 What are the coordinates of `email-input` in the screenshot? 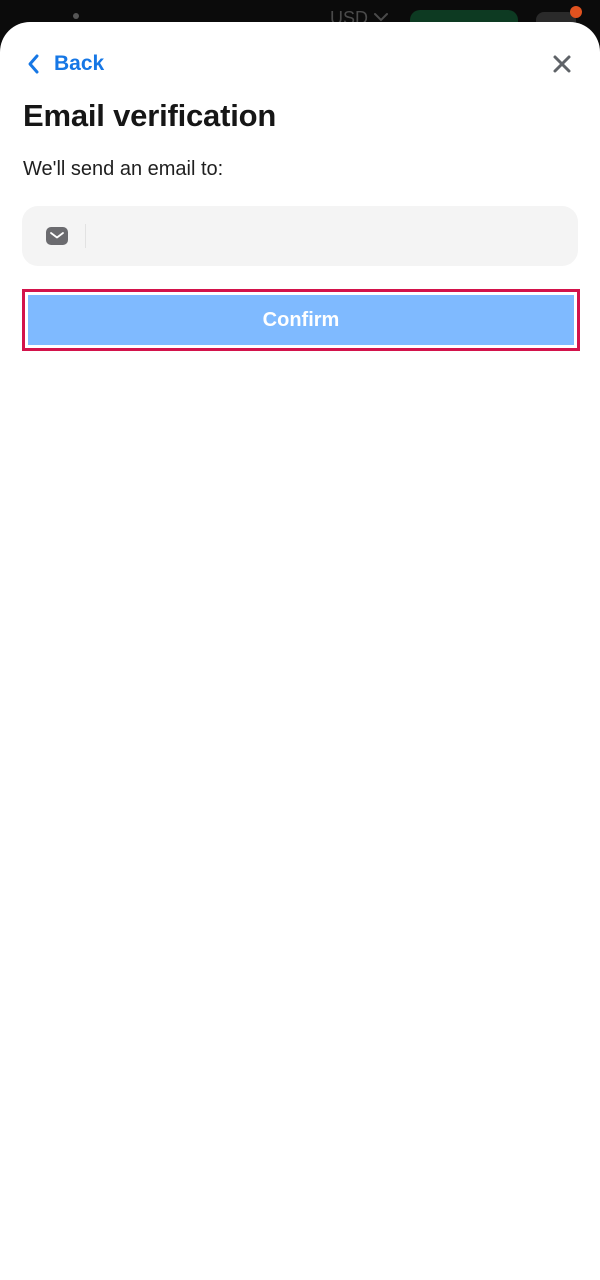 It's located at (335, 237).